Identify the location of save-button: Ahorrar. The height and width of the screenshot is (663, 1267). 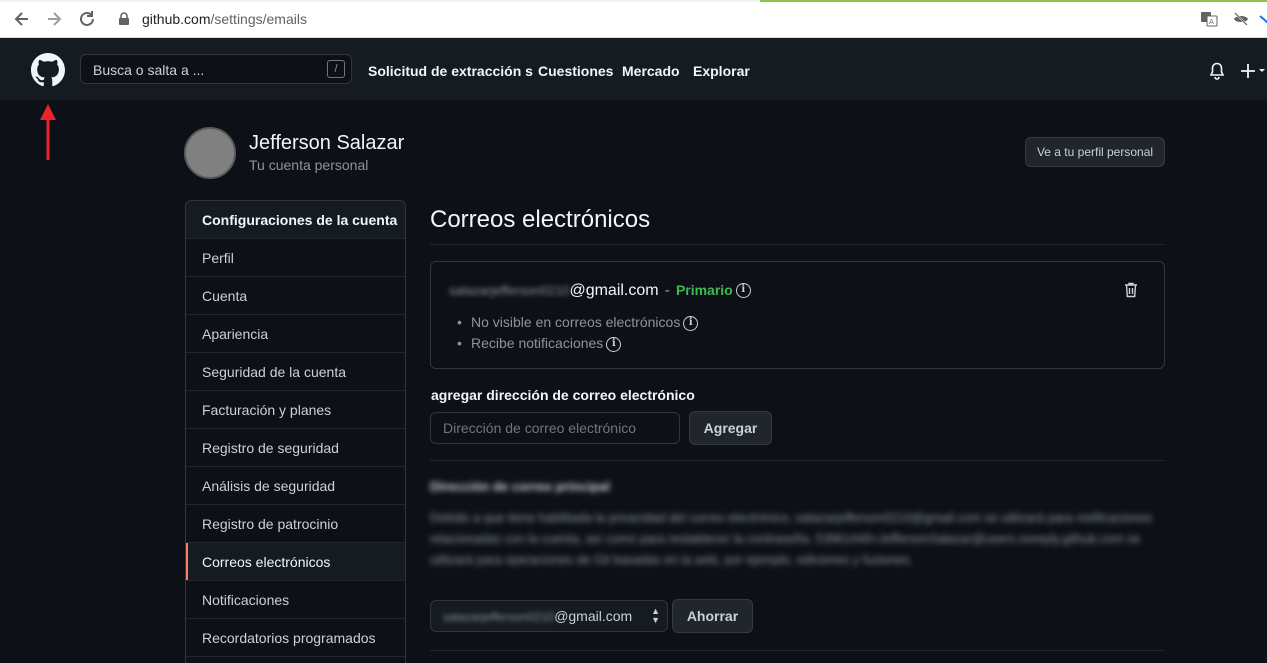
(712, 616).